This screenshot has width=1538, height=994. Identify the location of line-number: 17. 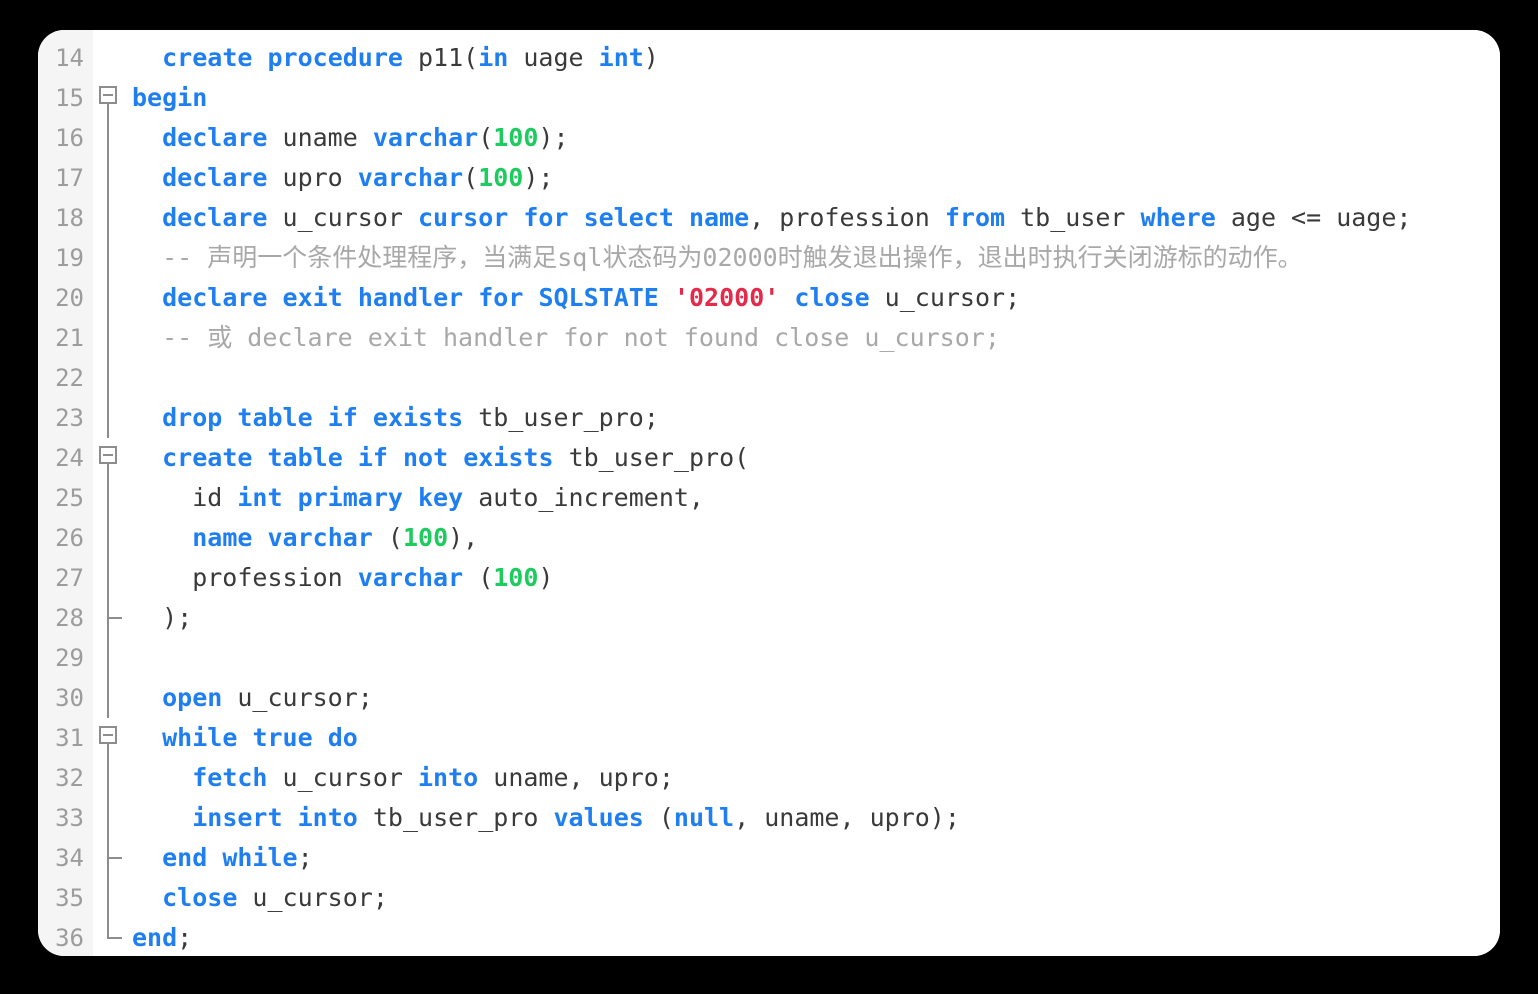
(69, 178).